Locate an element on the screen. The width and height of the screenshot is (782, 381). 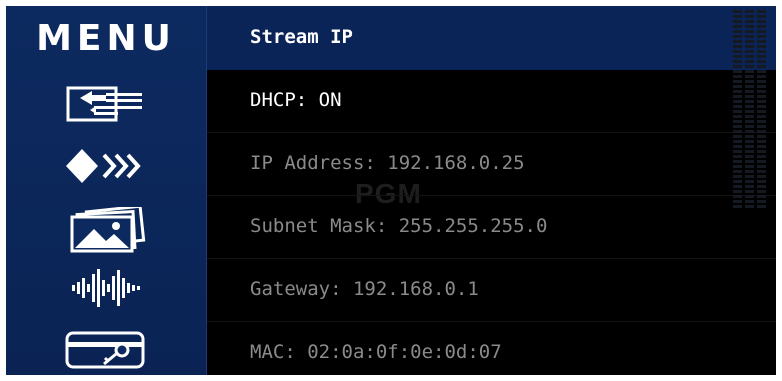
mac-address-setting: MAC: 02:0a:0f:0e:0d:07 is located at coordinates (491, 348).